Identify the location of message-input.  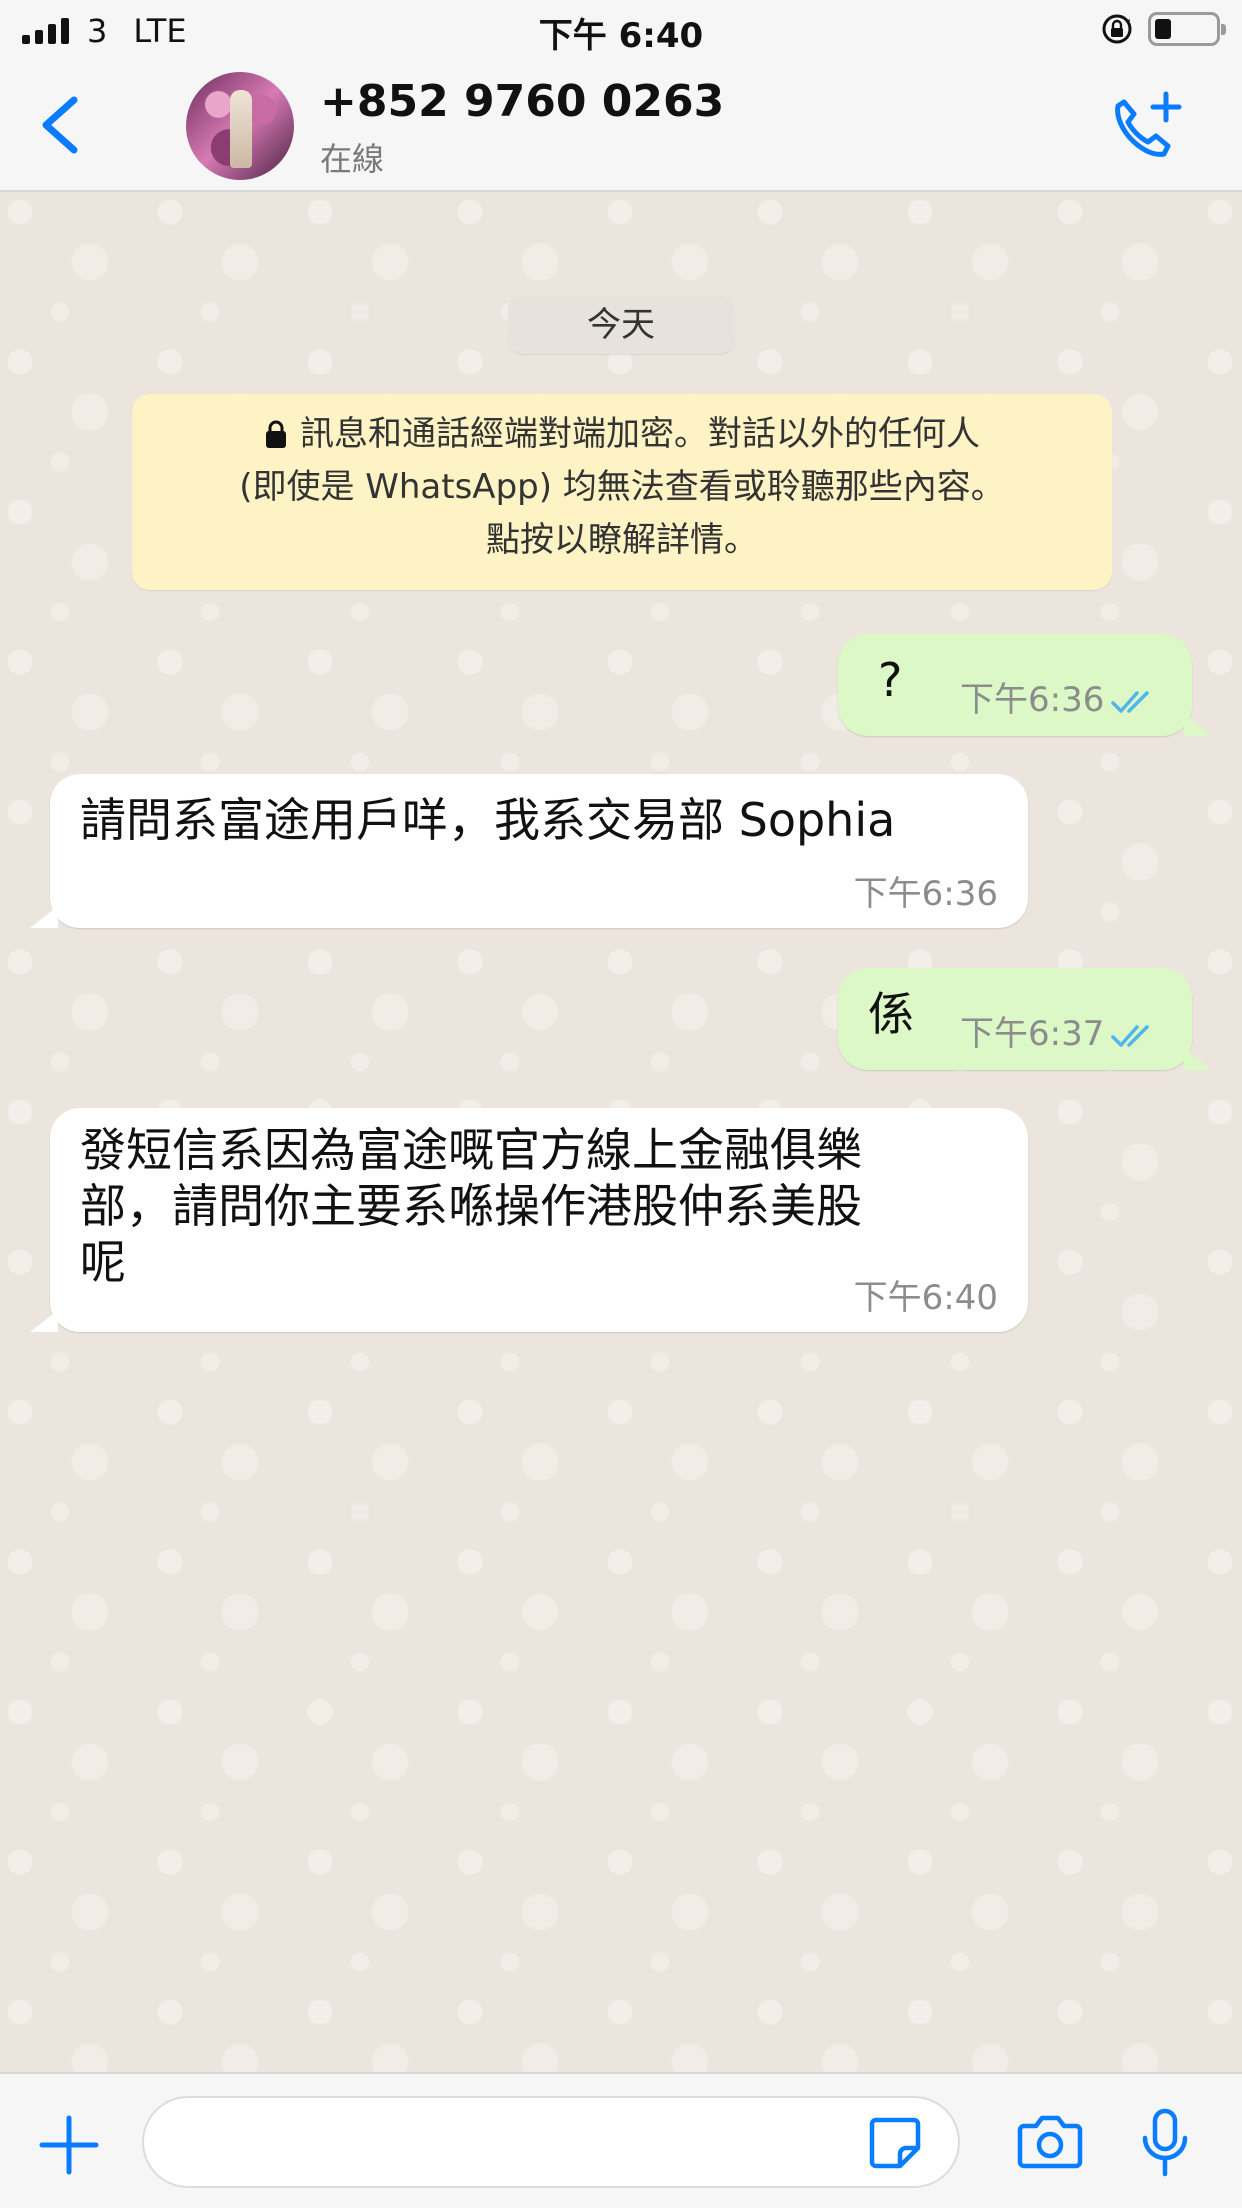
(551, 2142).